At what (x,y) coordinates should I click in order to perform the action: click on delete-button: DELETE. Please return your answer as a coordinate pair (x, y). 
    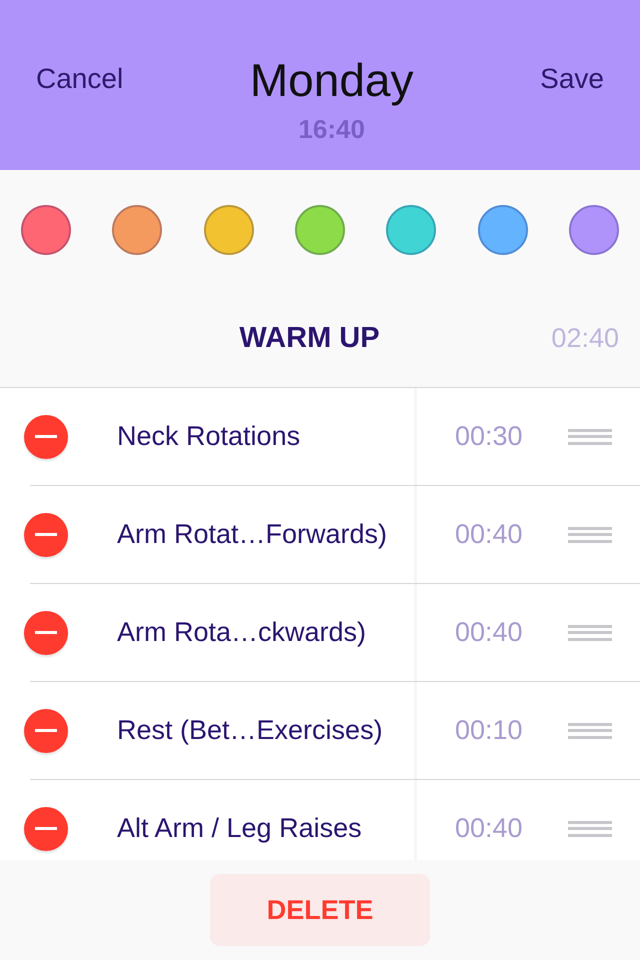
    Looking at the image, I should click on (320, 910).